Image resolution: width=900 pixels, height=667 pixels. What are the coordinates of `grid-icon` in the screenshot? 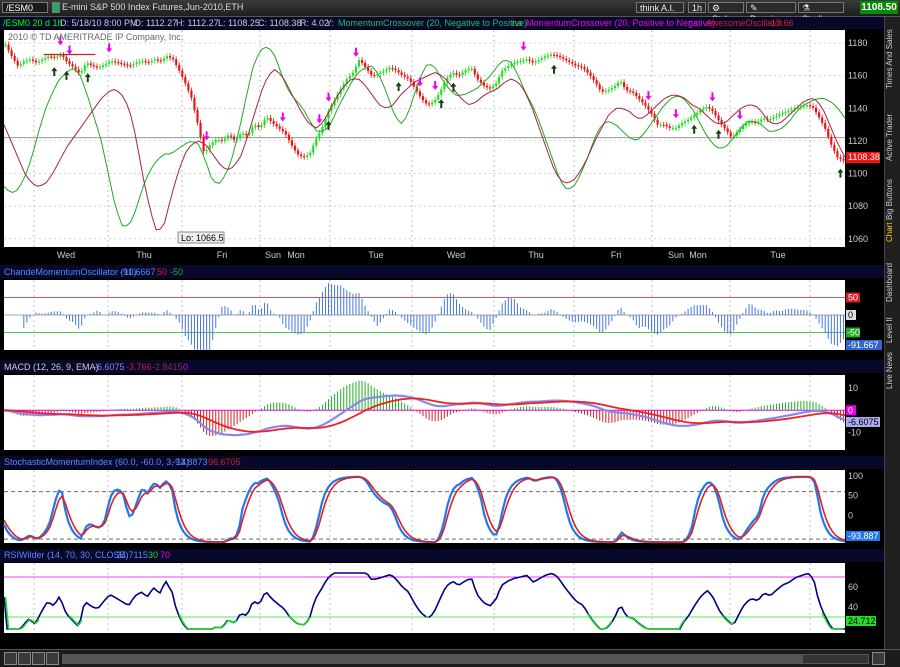 It's located at (10, 658).